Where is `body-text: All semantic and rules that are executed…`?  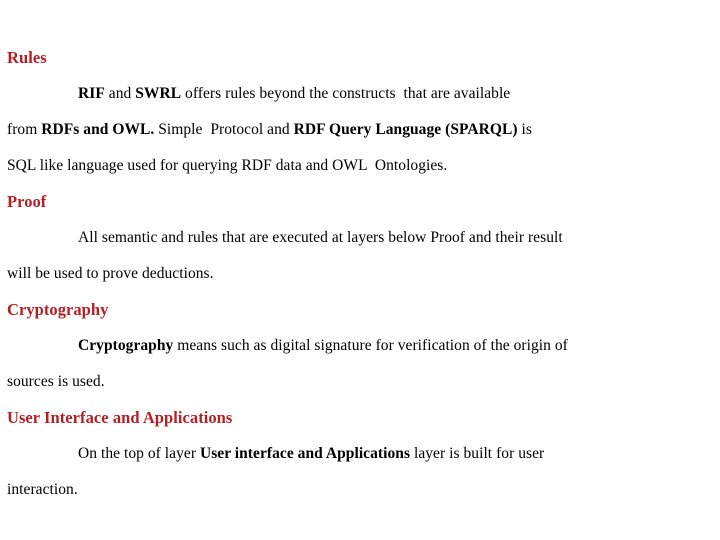
body-text: All semantic and rules that are executed… is located at coordinates (320, 237).